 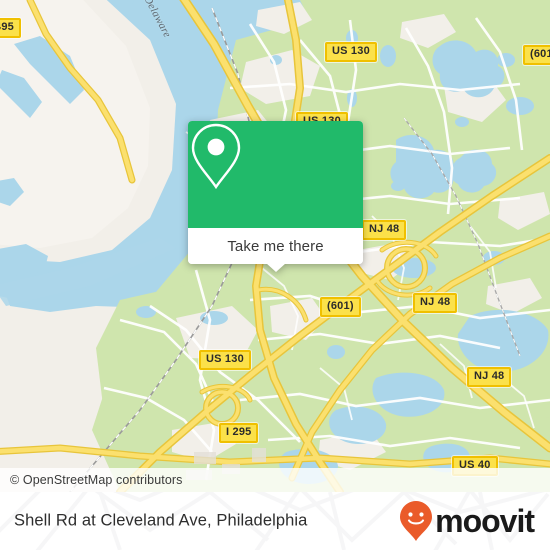 I want to click on shield-495: 495, so click(x=10, y=28).